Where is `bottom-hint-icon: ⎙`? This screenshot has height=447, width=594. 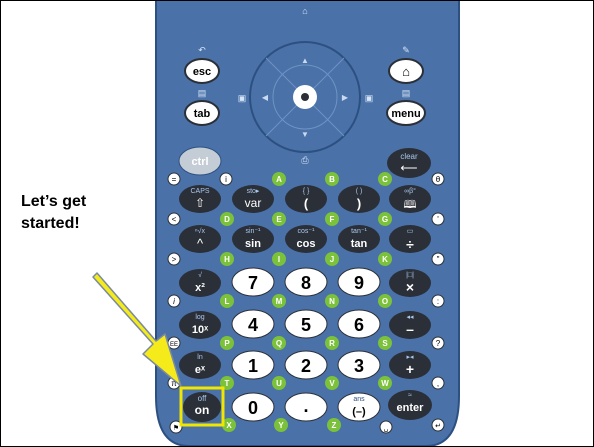
bottom-hint-icon: ⎙ is located at coordinates (305, 160).